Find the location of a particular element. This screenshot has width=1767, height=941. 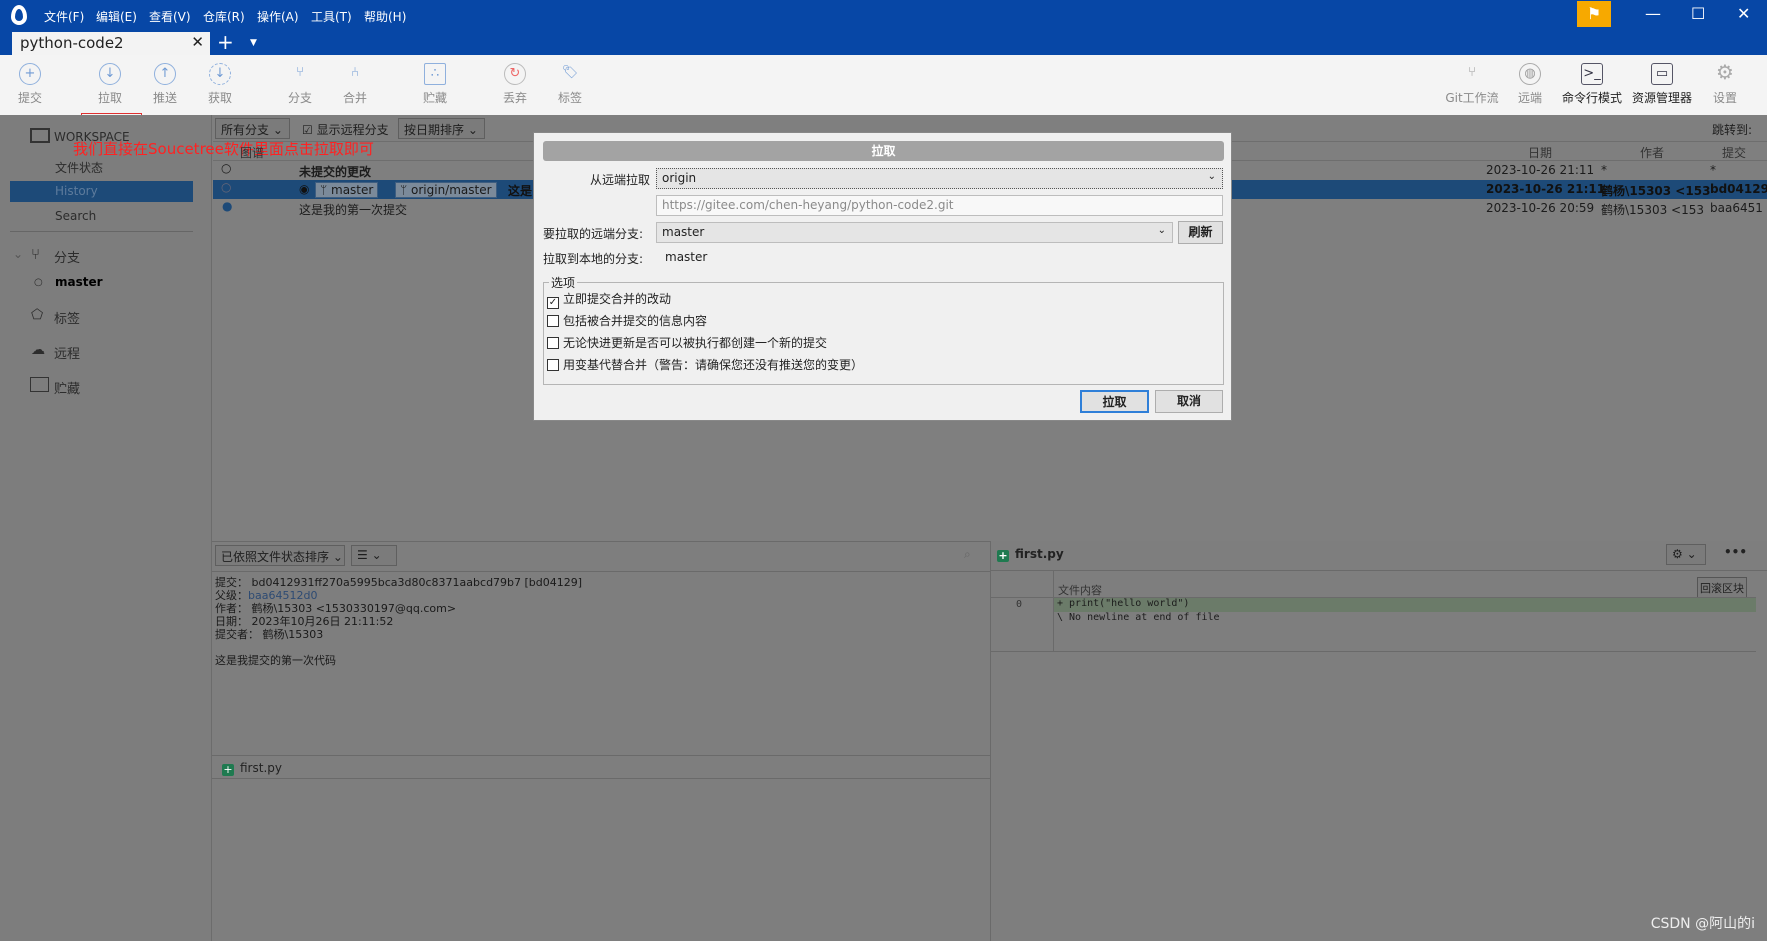

file-name: first.py is located at coordinates (261, 768).